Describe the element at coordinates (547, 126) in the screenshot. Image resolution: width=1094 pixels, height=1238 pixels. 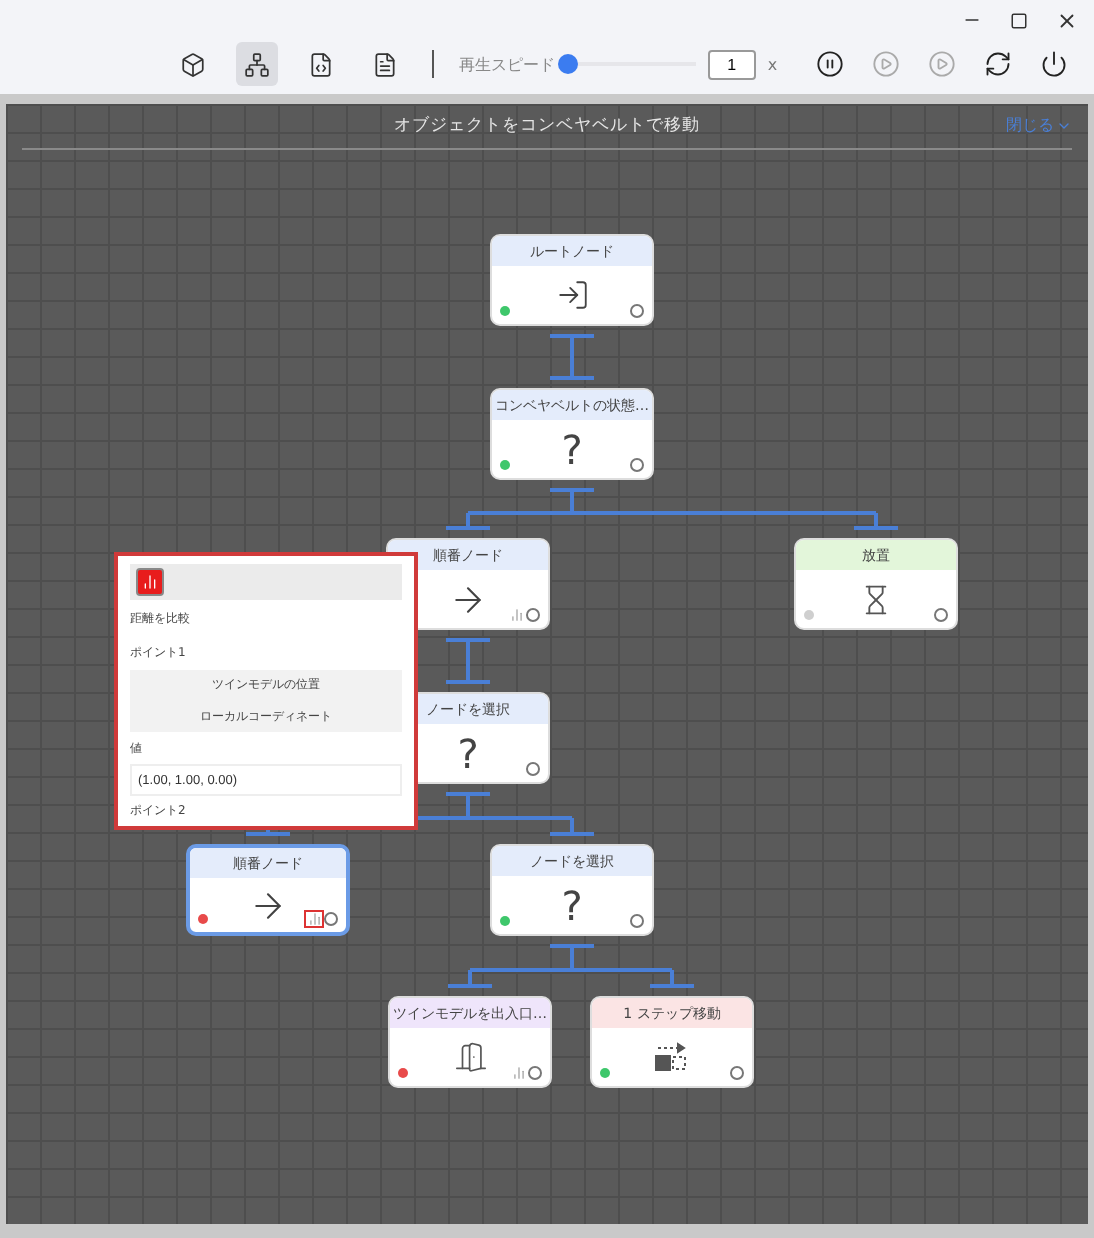
I see `canvas-title: オブジェクトをコンベヤベルトで移動` at that location.